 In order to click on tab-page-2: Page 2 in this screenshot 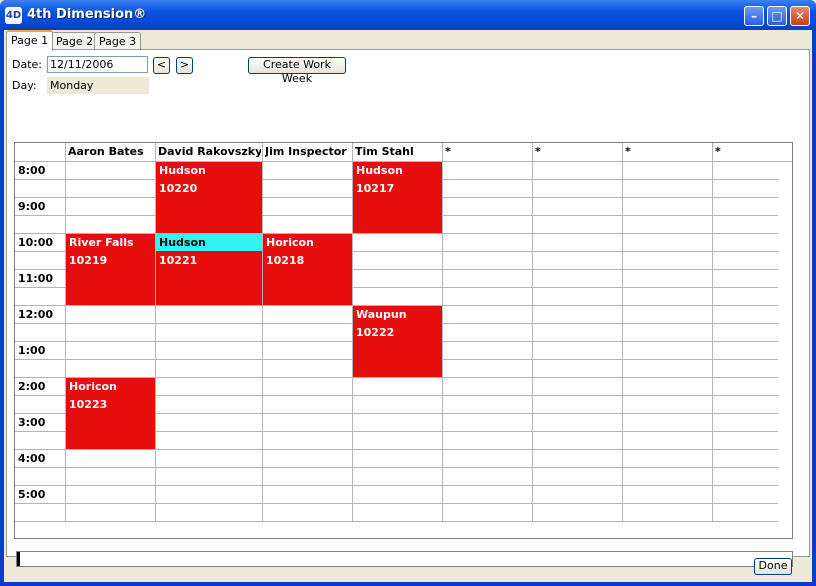, I will do `click(75, 41)`.